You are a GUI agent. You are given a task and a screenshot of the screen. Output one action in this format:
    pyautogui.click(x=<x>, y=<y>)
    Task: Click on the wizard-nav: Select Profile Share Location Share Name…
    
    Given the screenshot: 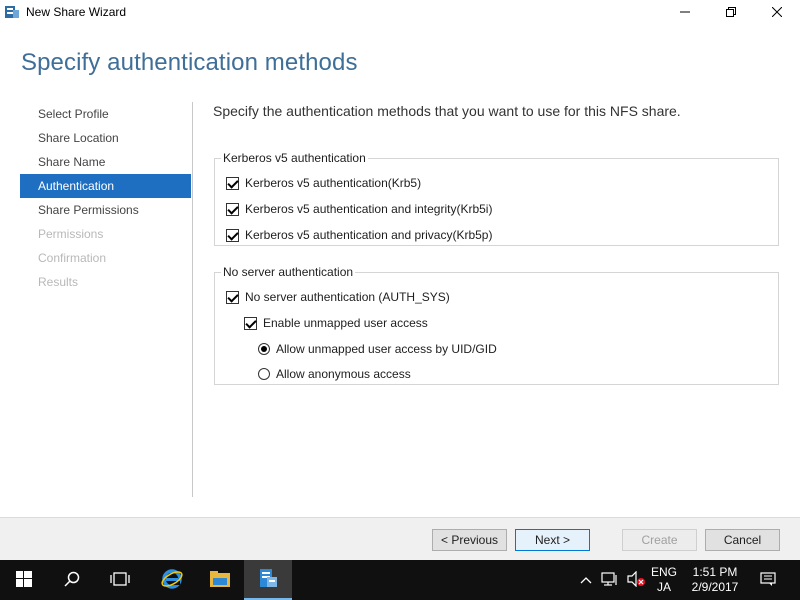 What is the action you would take?
    pyautogui.click(x=105, y=198)
    